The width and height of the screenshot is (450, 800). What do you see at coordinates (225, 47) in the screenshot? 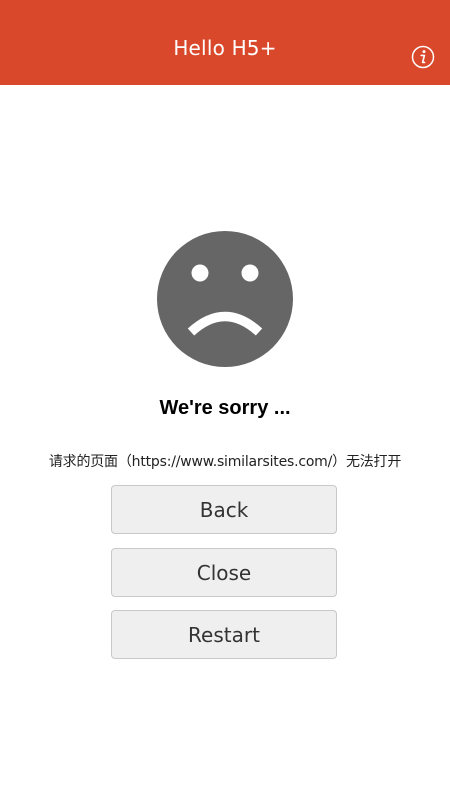
I see `header-title: Hello H5+` at bounding box center [225, 47].